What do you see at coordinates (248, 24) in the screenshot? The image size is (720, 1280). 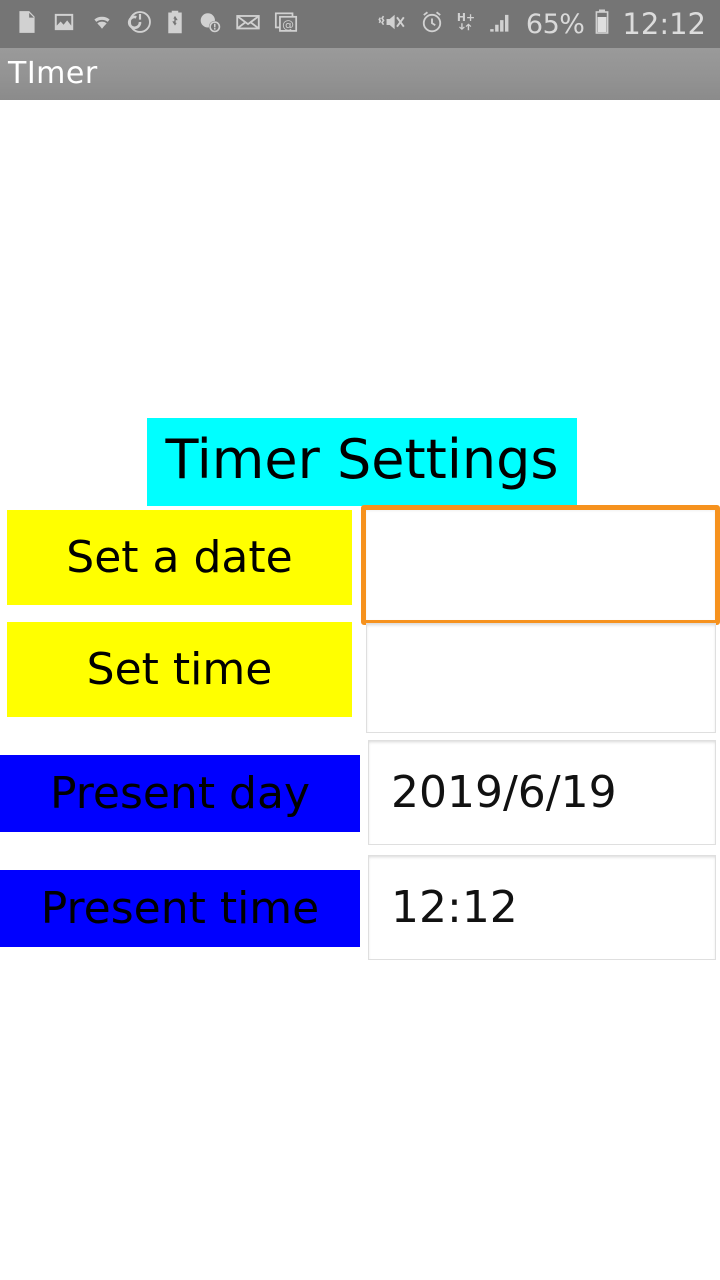 I see `mail-icon` at bounding box center [248, 24].